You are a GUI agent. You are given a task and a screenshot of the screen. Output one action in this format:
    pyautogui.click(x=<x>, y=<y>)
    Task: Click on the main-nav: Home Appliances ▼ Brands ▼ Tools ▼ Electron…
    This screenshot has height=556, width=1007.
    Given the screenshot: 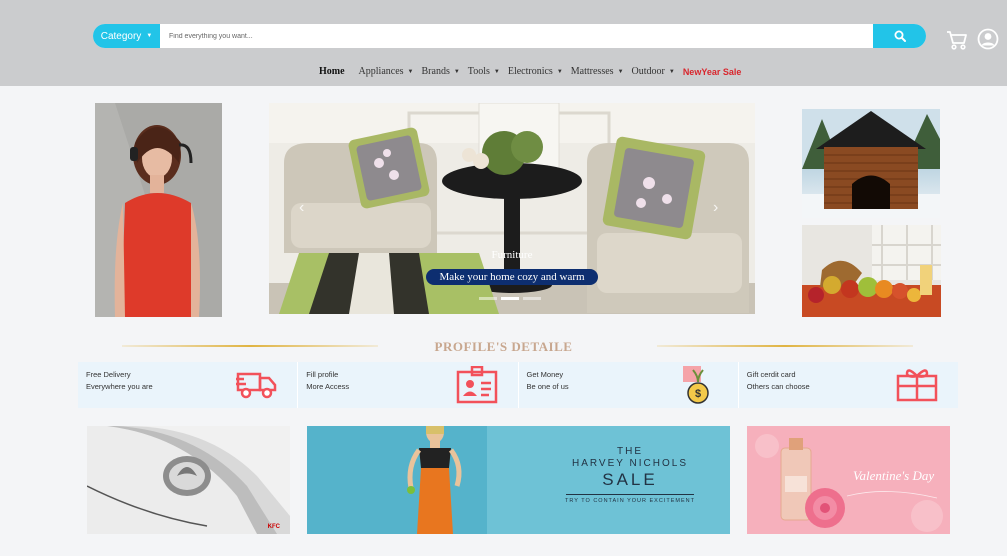 What is the action you would take?
    pyautogui.click(x=530, y=71)
    